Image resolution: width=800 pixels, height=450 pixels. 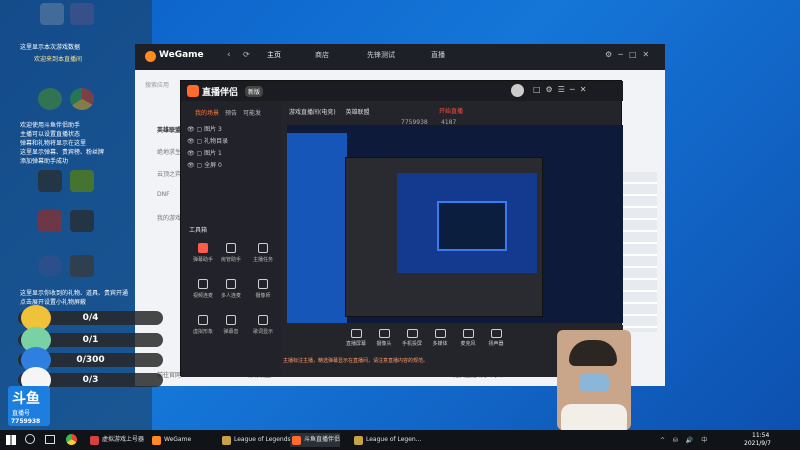 I want to click on task-icon, so click(x=263, y=248).